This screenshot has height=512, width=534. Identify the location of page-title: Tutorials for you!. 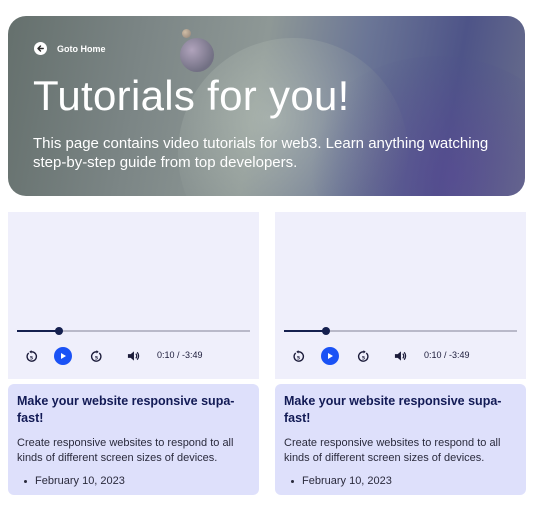
(191, 95).